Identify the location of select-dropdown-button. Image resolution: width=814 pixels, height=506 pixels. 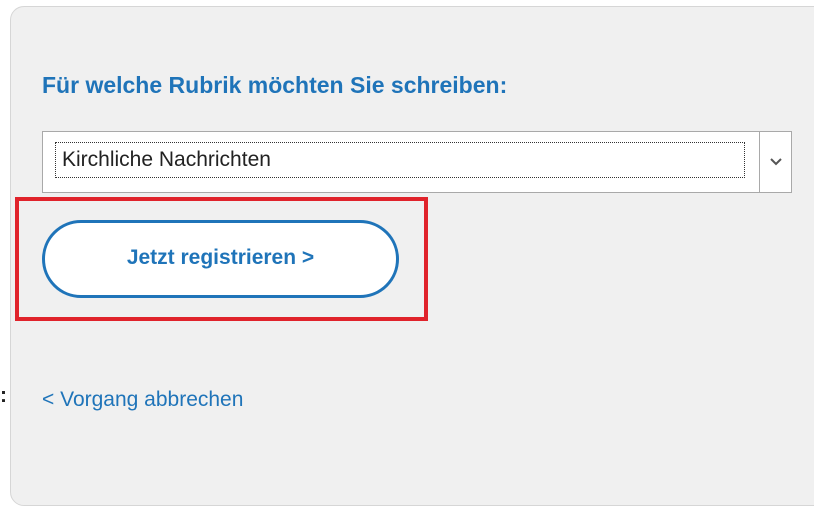
(775, 162).